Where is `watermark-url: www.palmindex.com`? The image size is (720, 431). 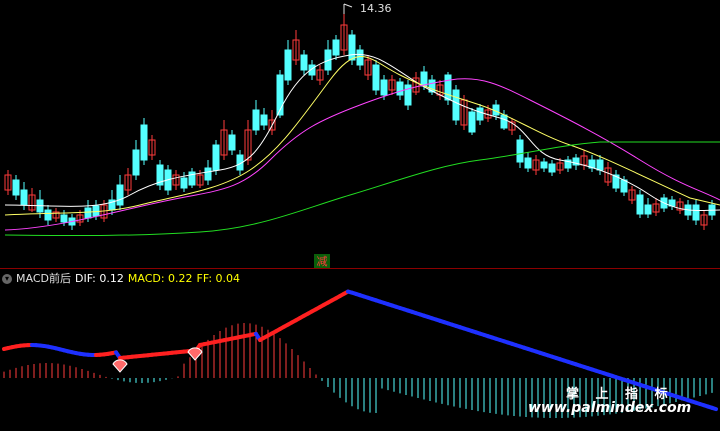
watermark-url: www.palmindex.com is located at coordinates (610, 408).